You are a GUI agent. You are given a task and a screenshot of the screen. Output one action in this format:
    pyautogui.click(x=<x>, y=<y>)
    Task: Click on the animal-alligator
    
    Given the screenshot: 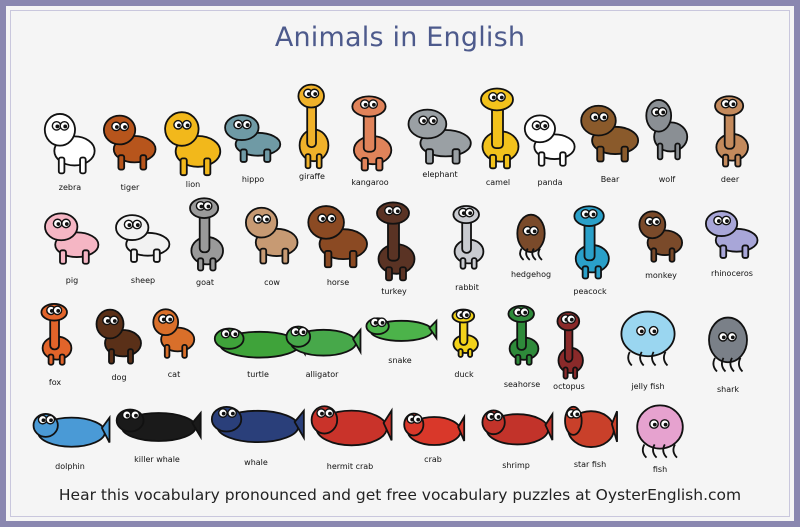 What is the action you would take?
    pyautogui.click(x=323, y=339)
    